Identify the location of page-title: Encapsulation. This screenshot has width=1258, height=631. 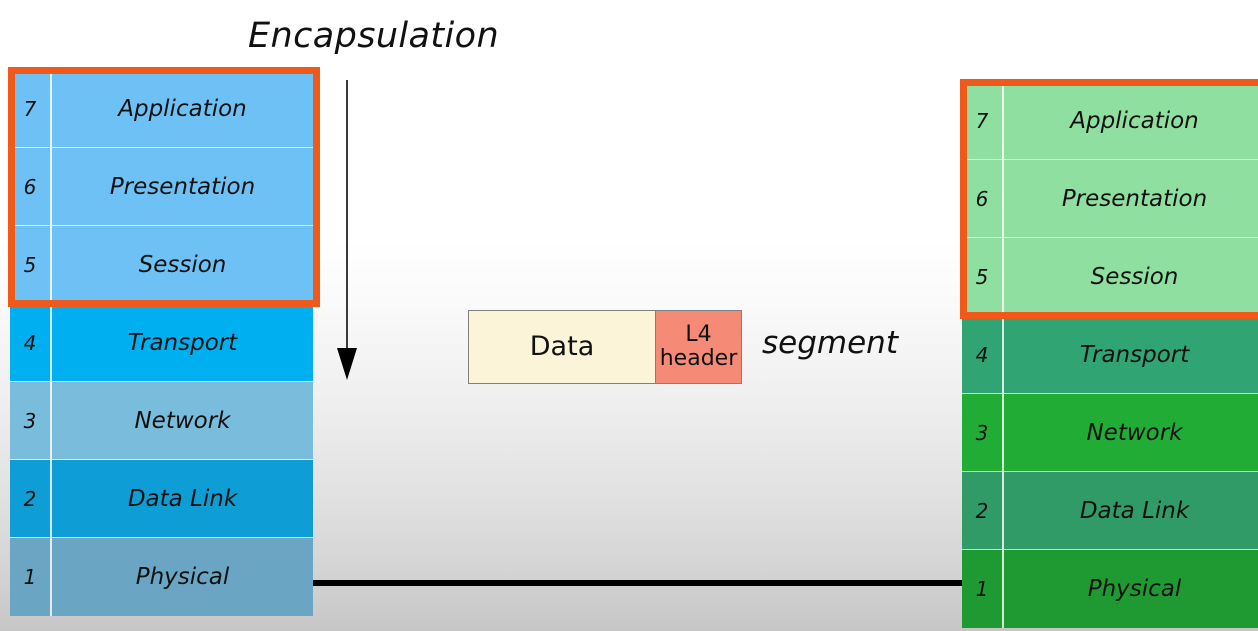
(374, 36).